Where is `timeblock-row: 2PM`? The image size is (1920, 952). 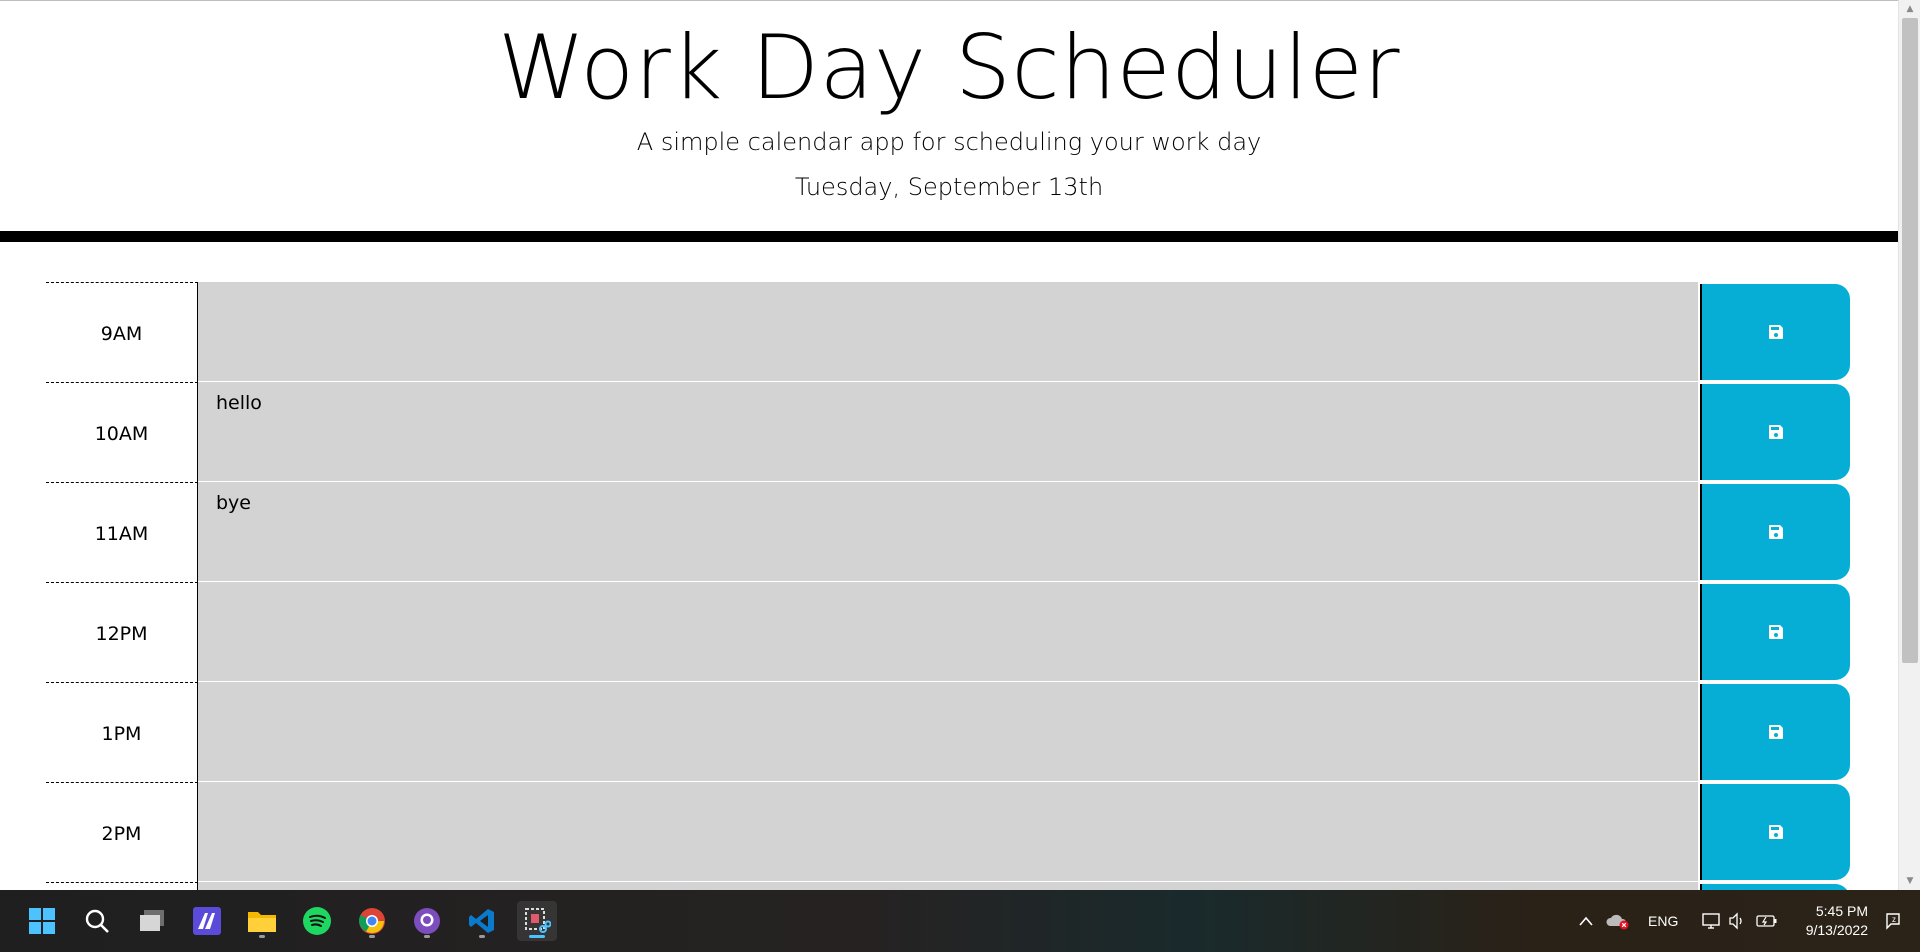
timeblock-row: 2PM is located at coordinates (949, 832).